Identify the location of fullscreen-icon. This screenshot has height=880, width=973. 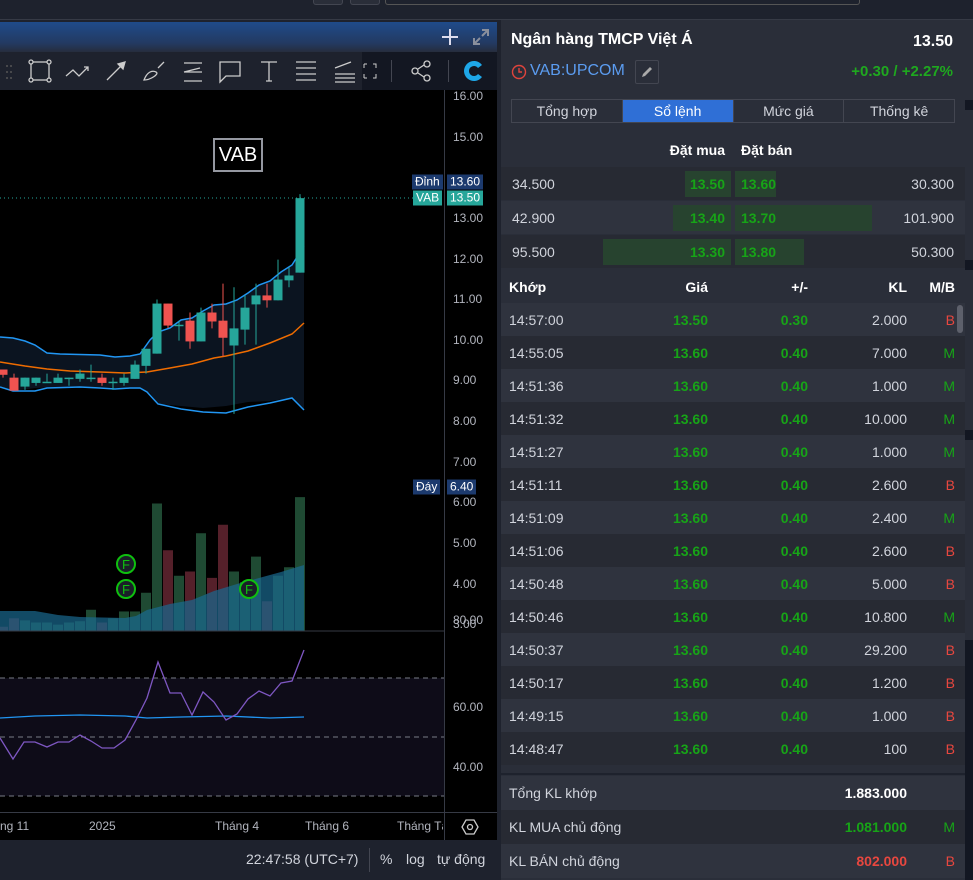
(370, 71).